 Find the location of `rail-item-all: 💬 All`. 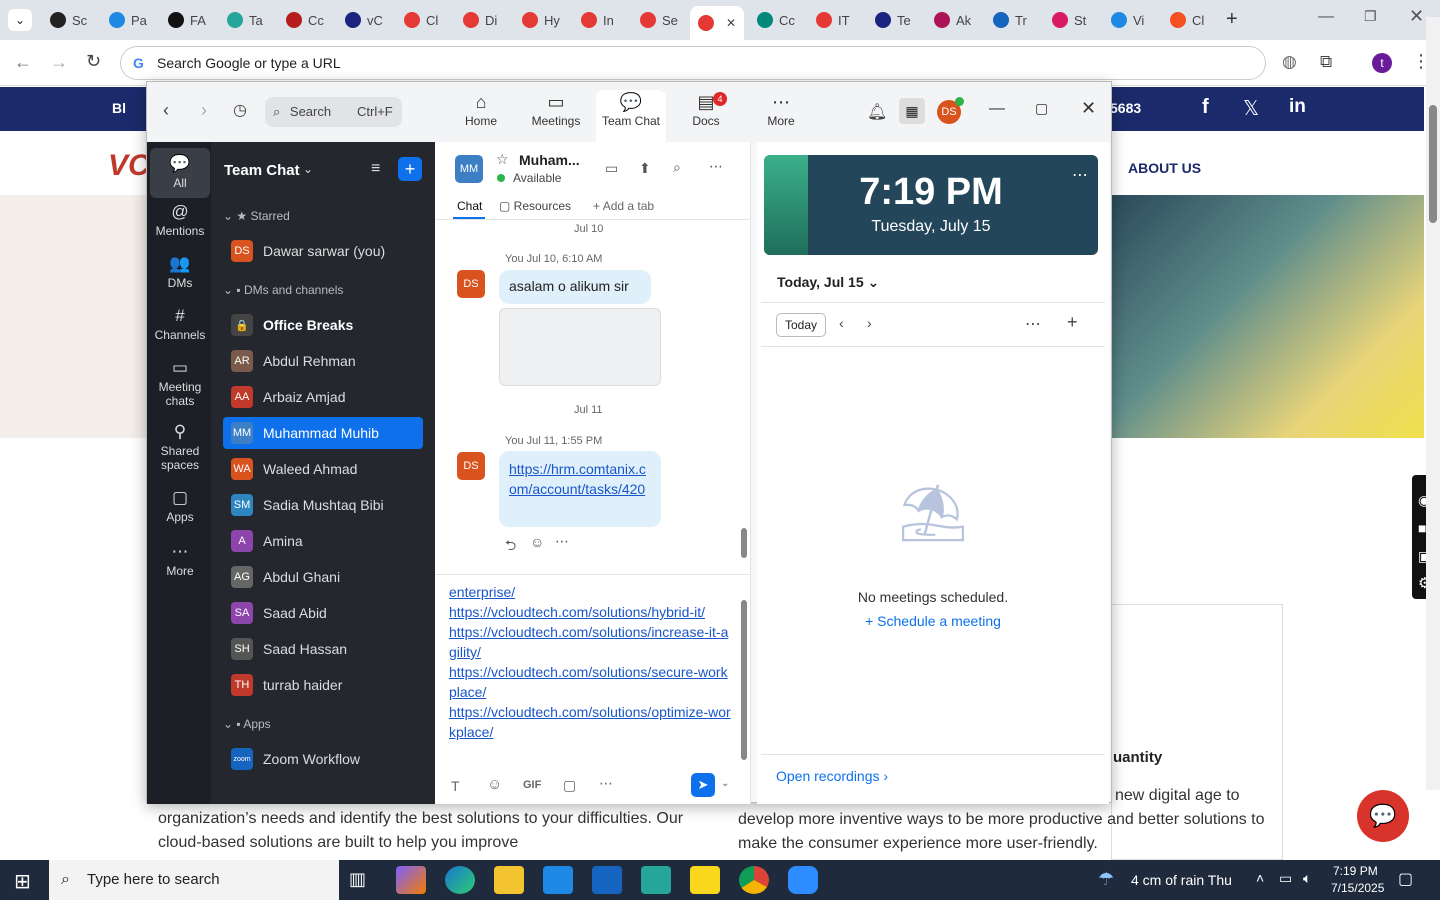

rail-item-all: 💬 All is located at coordinates (180, 173).